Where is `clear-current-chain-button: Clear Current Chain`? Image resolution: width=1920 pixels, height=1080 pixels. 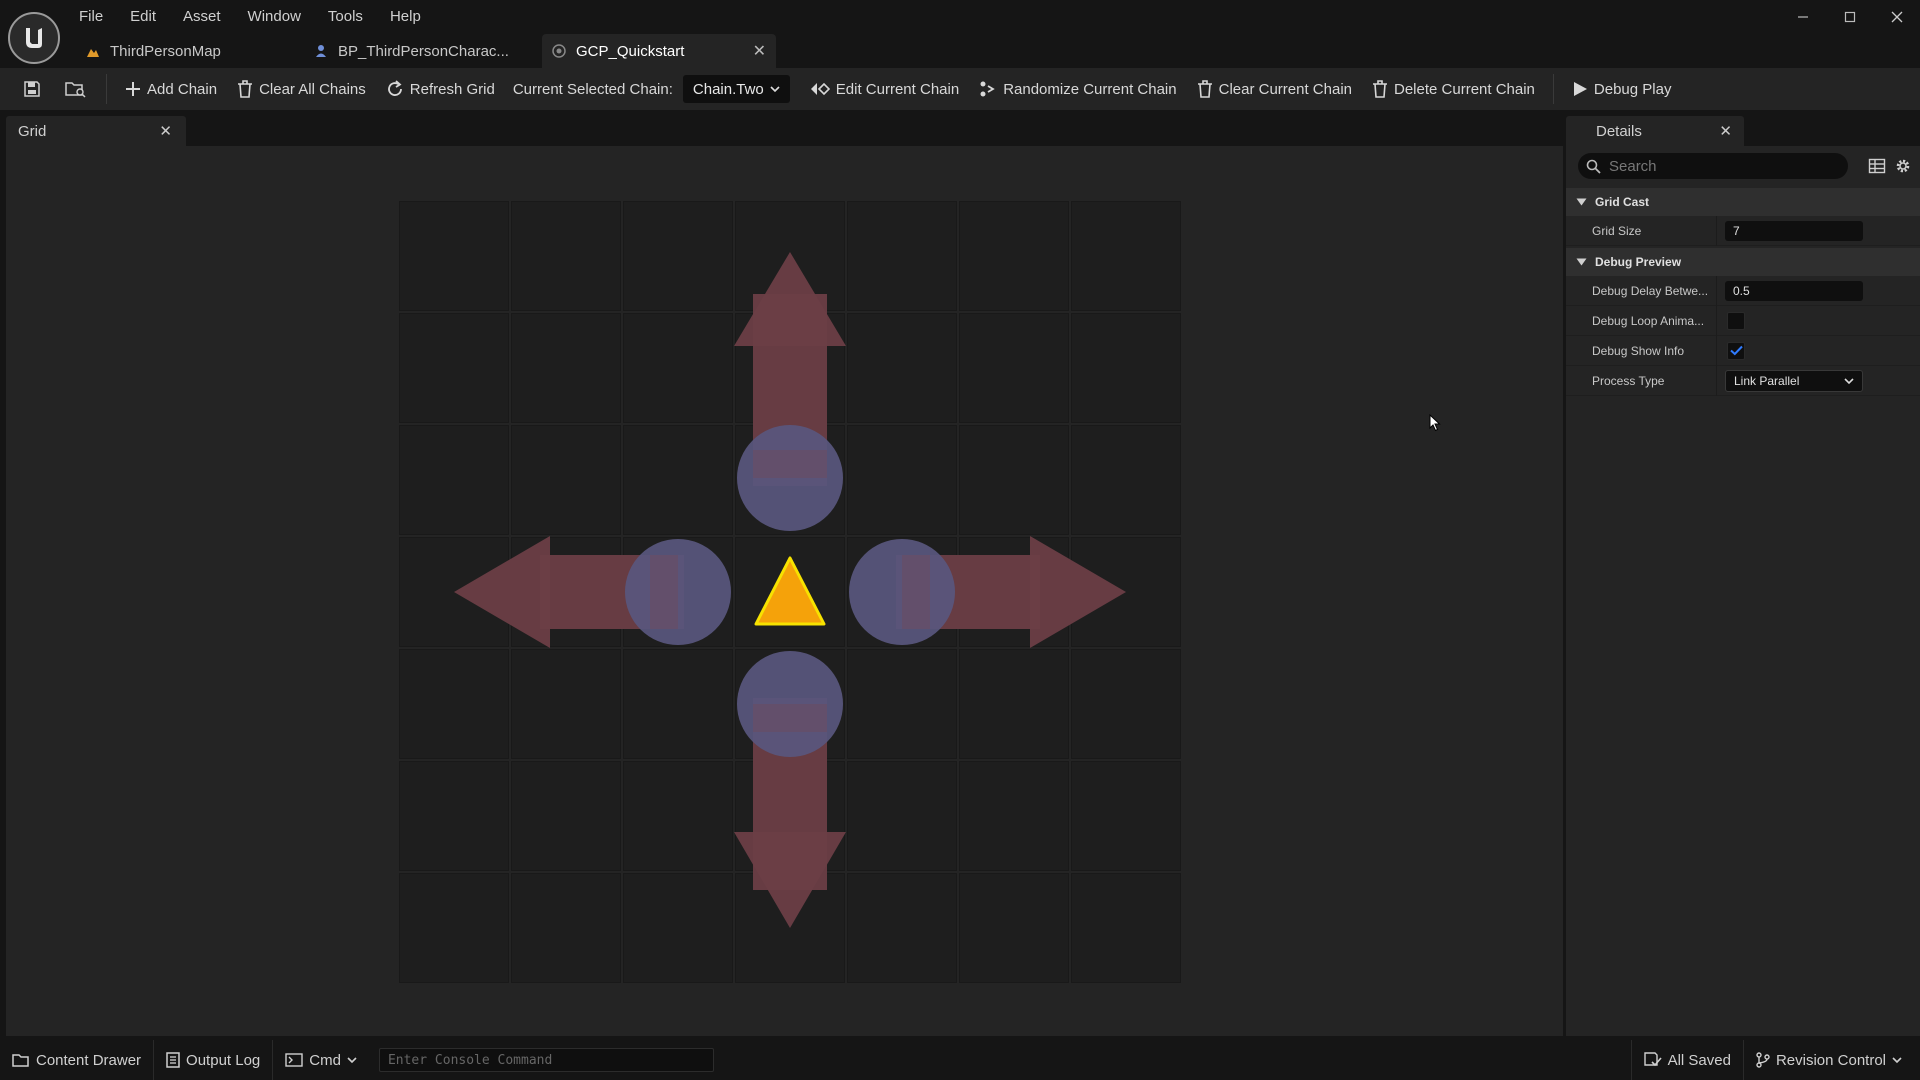
clear-current-chain-button: Clear Current Chain is located at coordinates (1274, 89).